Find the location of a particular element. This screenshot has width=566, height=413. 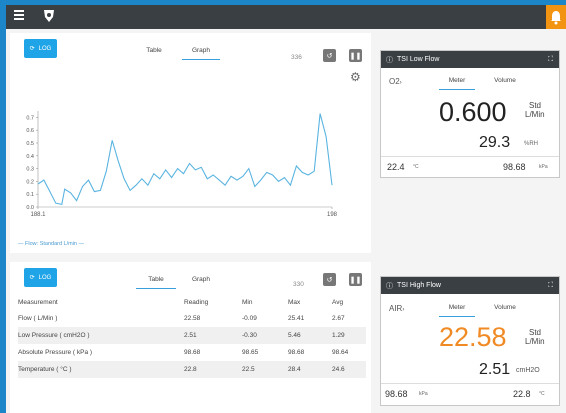

tsi-logo-icon is located at coordinates (49, 16).